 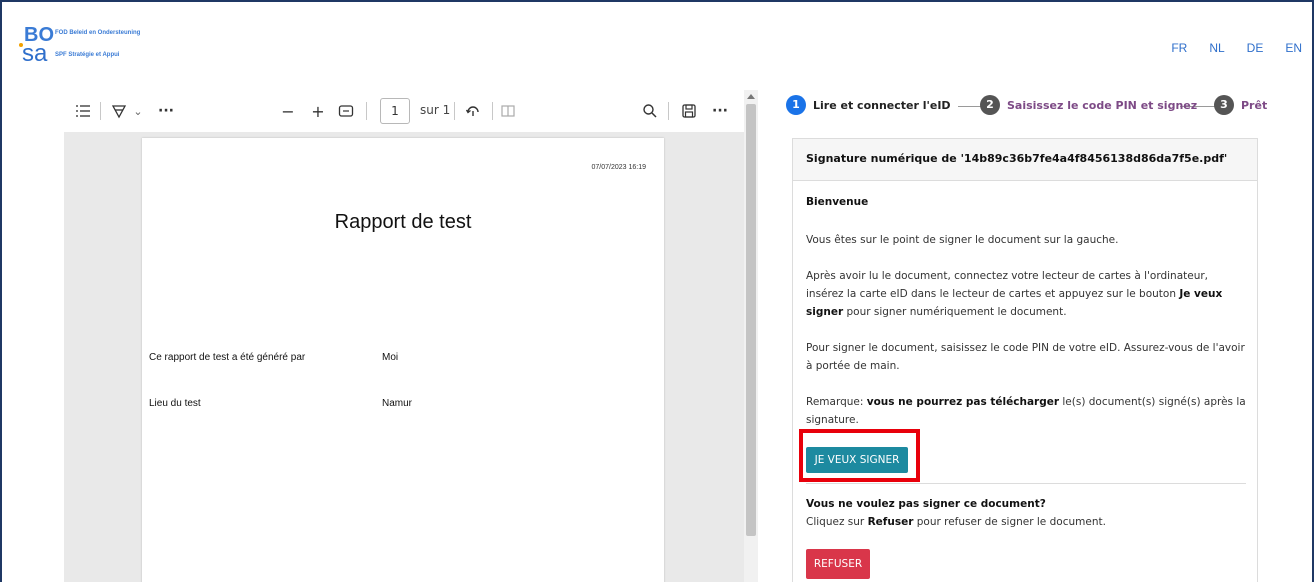 I want to click on step-3: 3 Prêt, so click(x=1240, y=105).